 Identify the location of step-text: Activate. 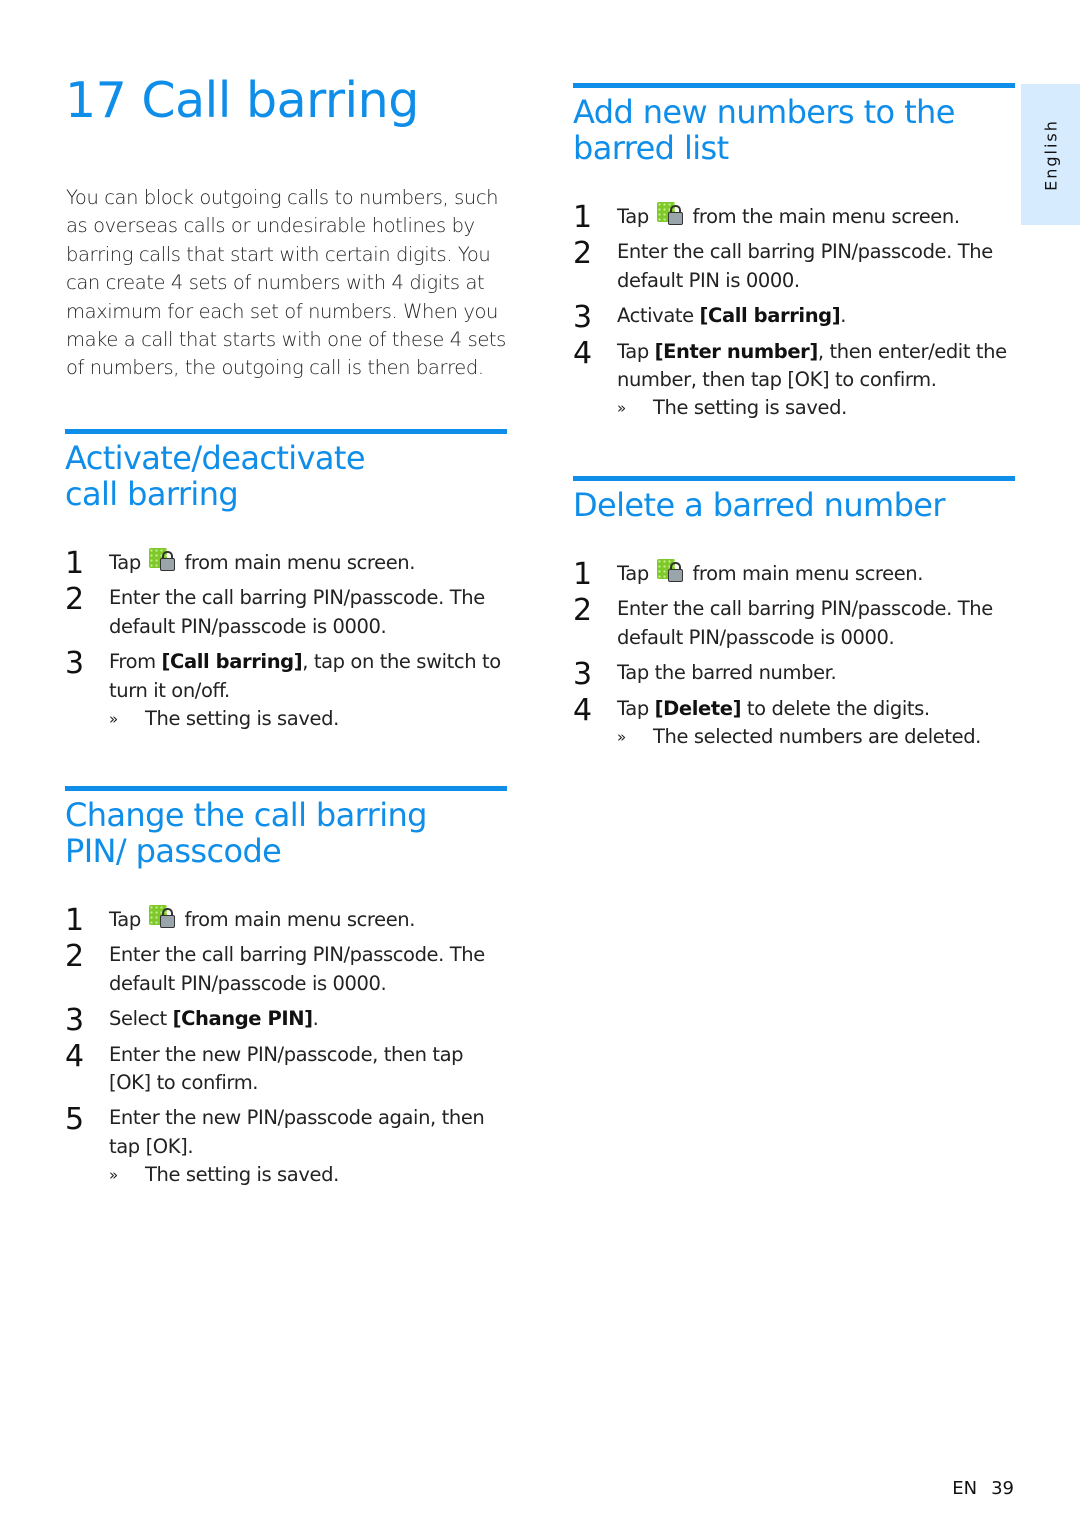
(658, 316).